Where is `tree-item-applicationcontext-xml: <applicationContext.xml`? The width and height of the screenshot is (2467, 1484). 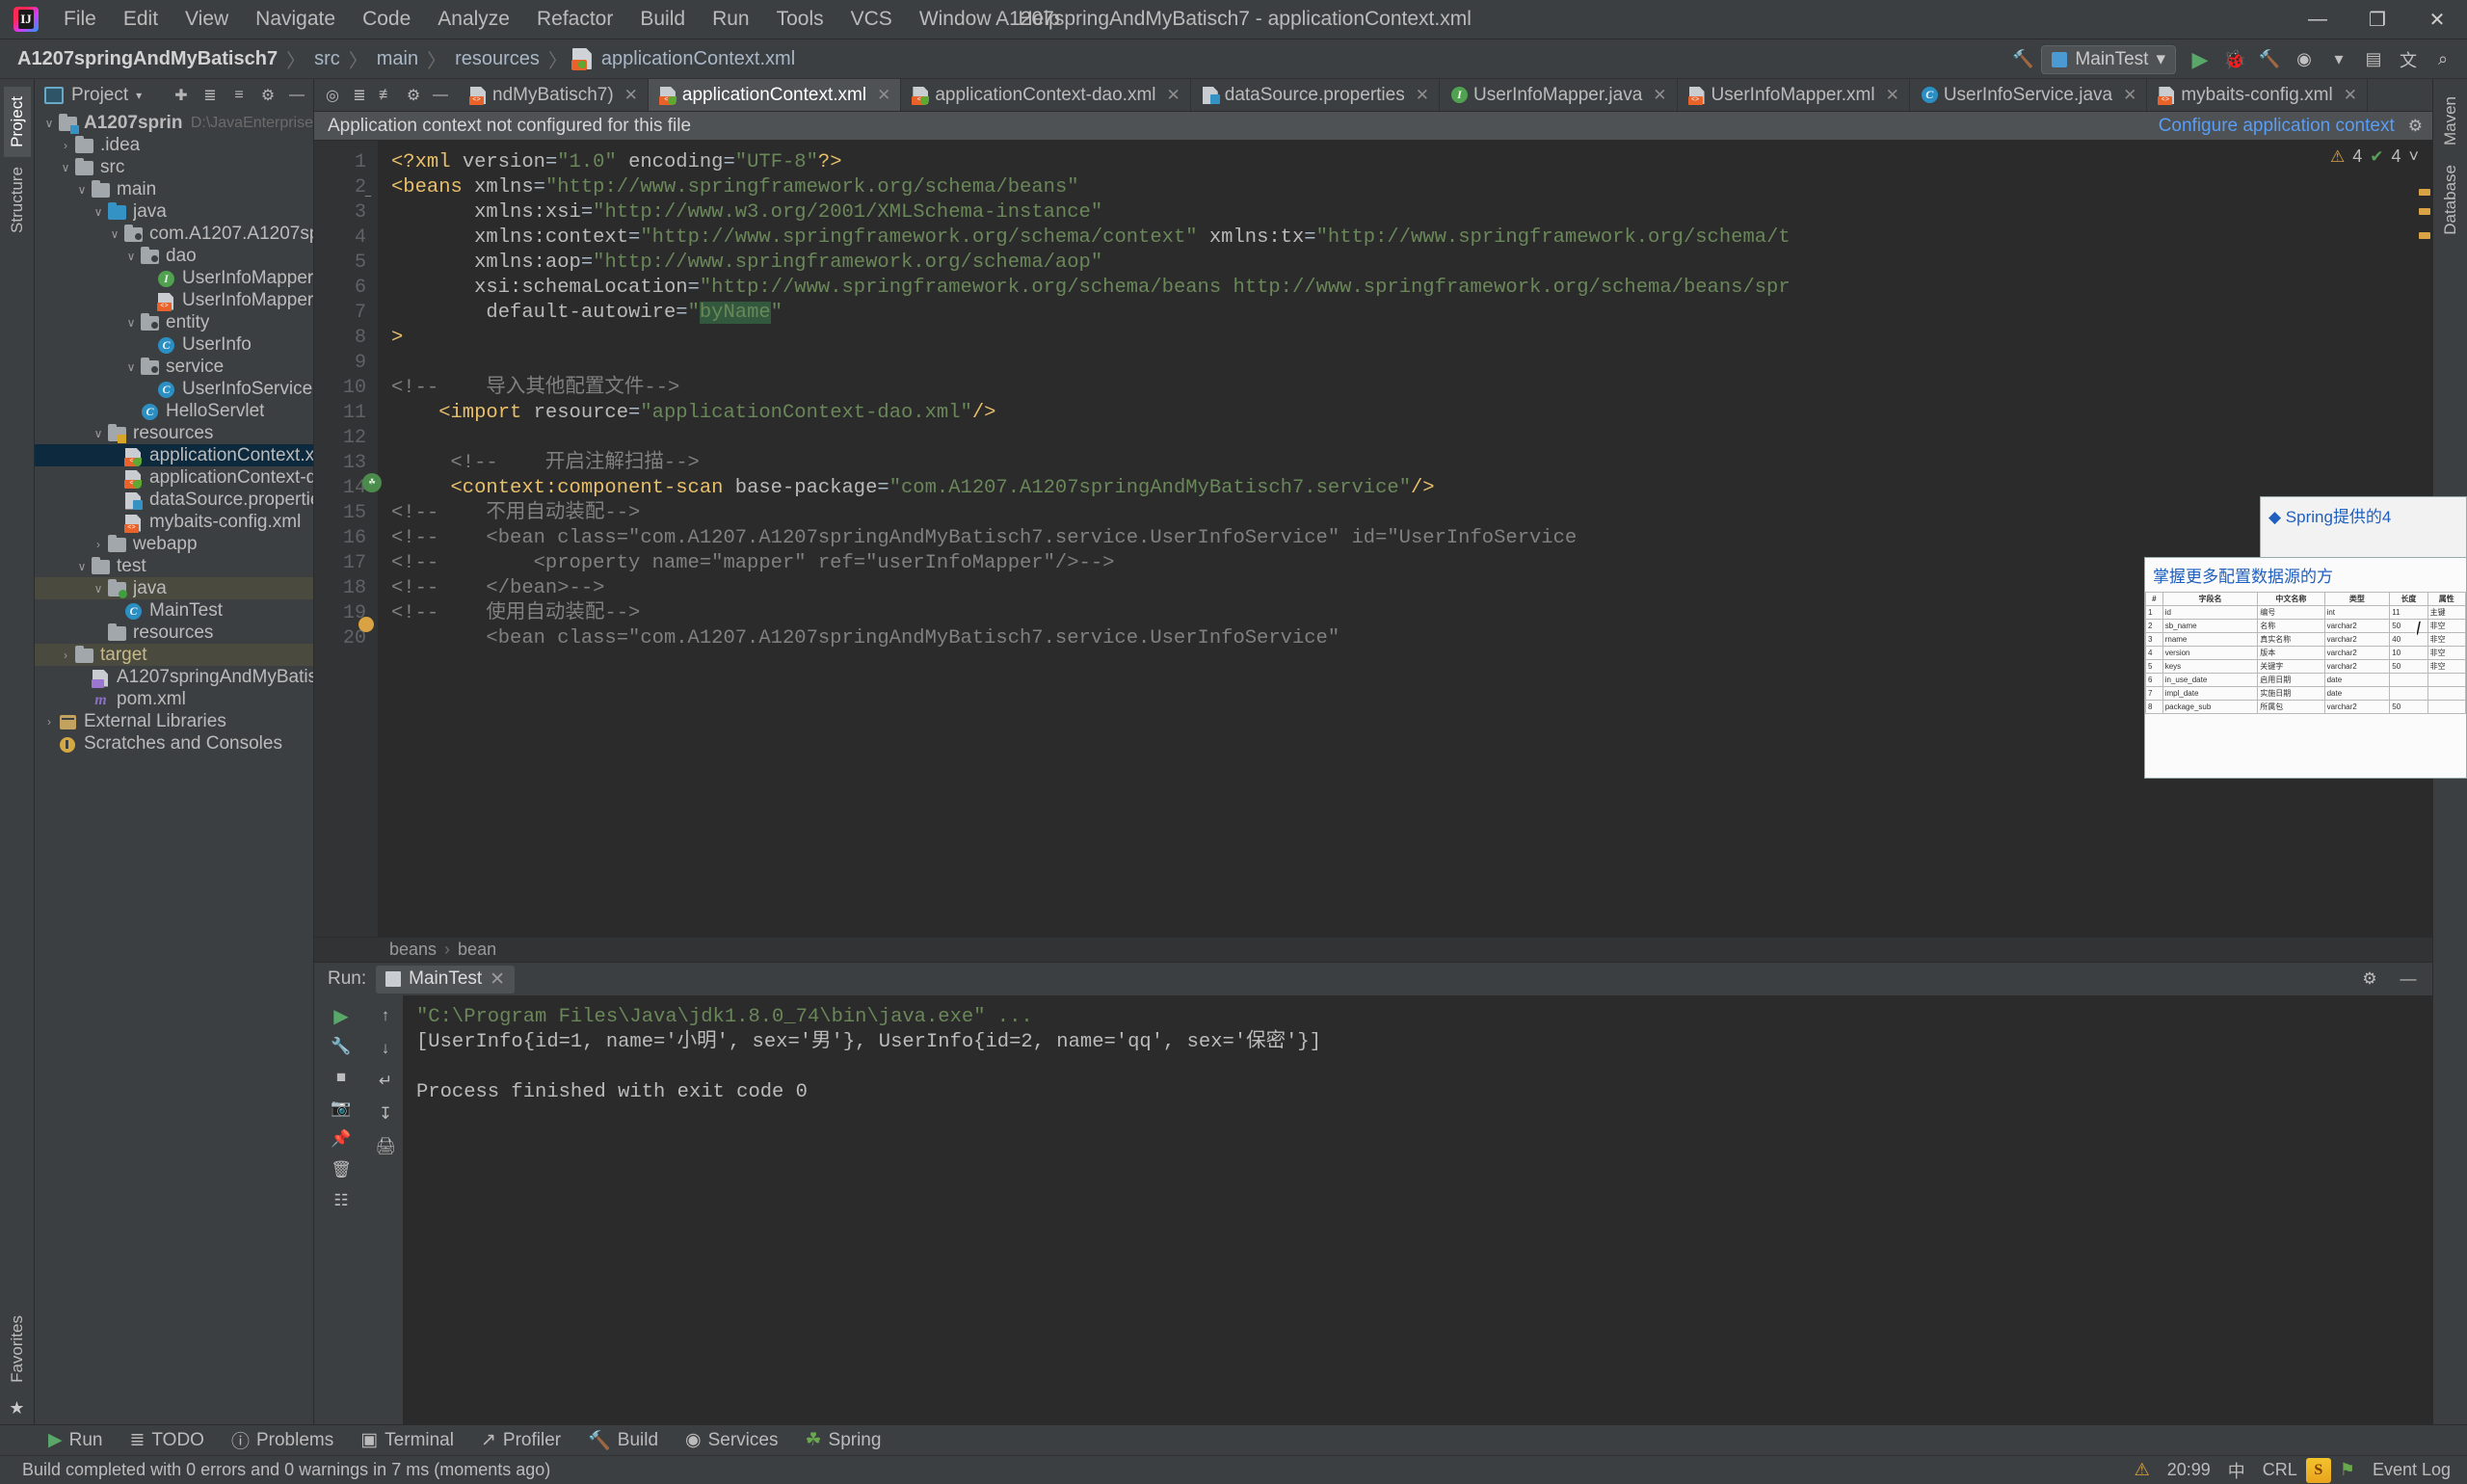
tree-item-applicationcontext-xml: <applicationContext.xml is located at coordinates (174, 455).